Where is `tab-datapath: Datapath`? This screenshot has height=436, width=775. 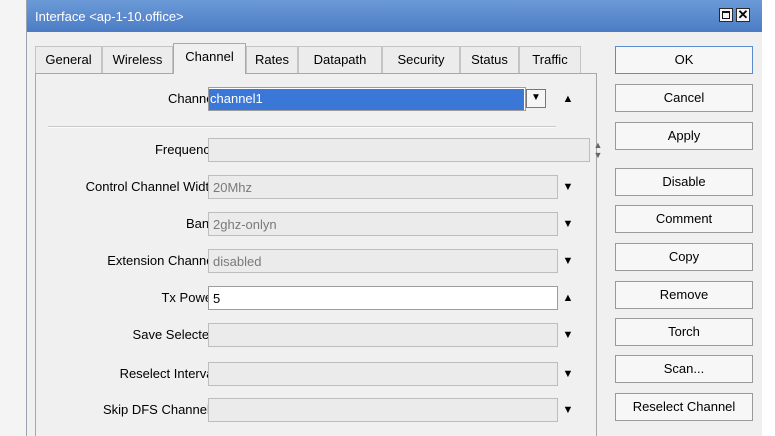
tab-datapath: Datapath is located at coordinates (340, 59).